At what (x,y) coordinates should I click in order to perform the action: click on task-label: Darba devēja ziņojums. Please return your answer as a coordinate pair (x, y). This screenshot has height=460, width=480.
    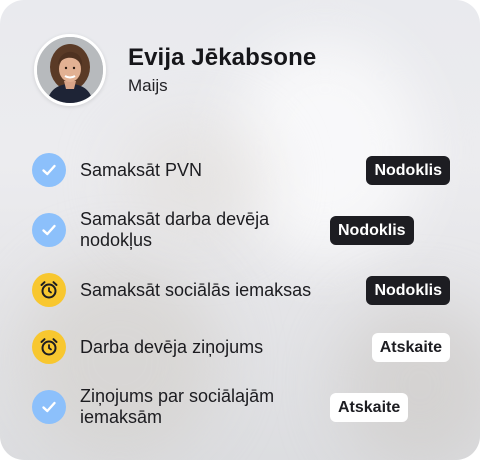
    Looking at the image, I should click on (172, 346).